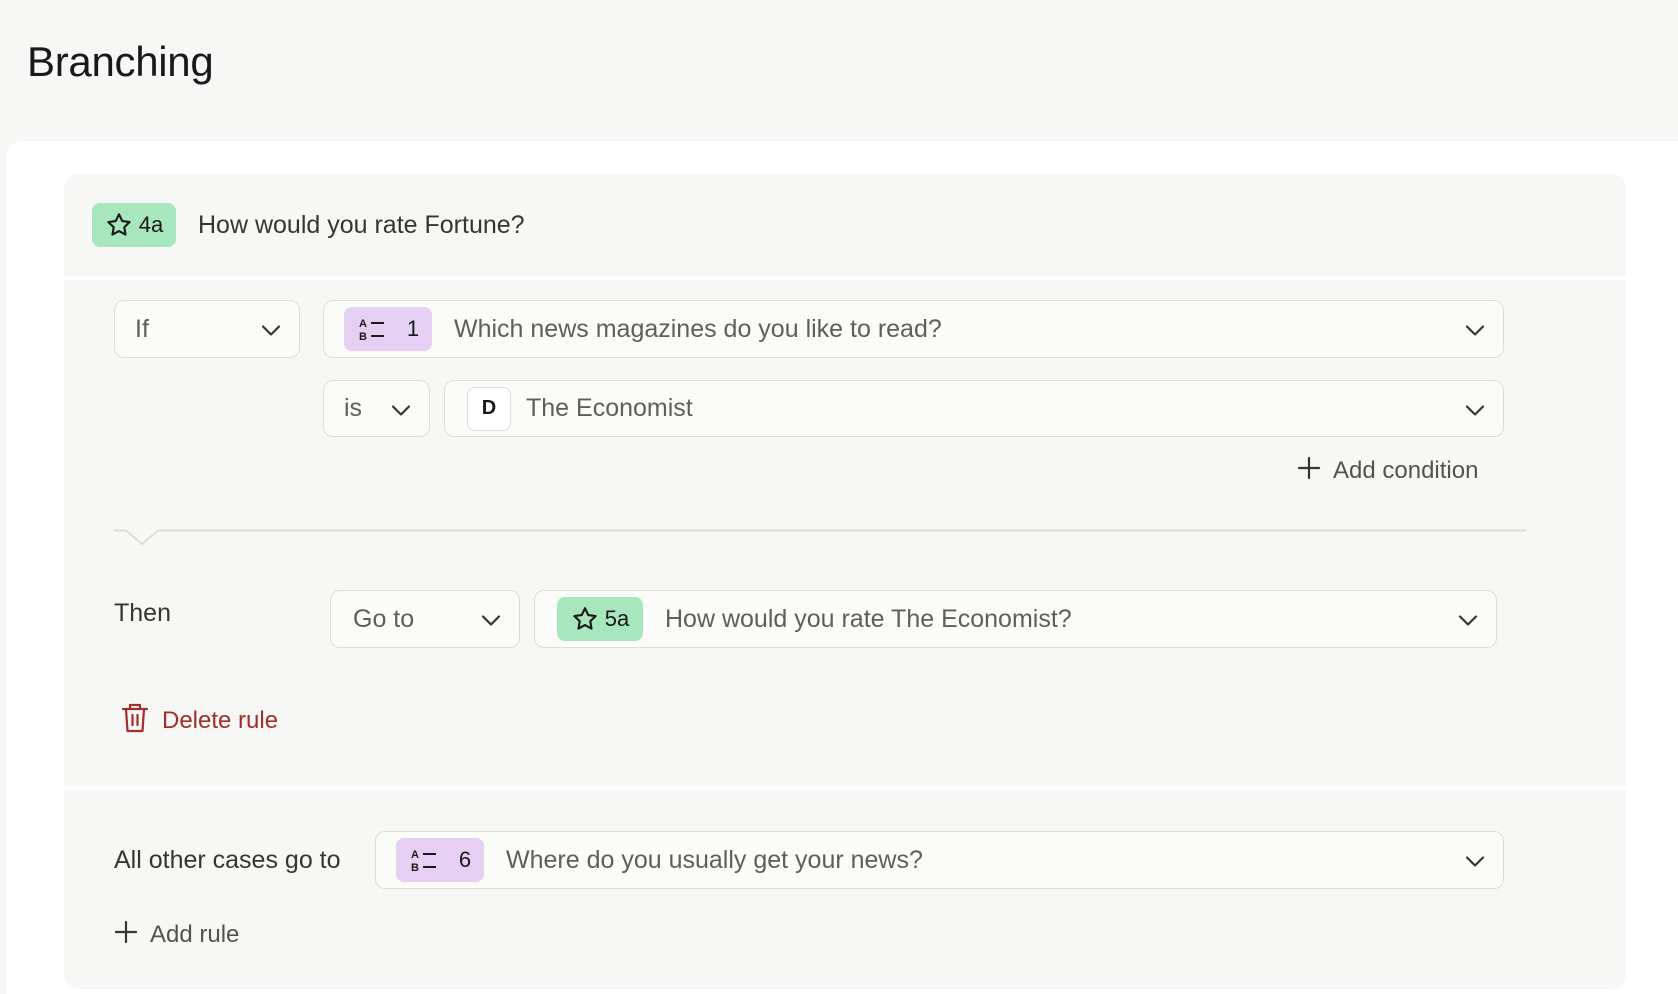 This screenshot has width=1678, height=994. I want to click on target-question-text: How would you rate The Economist?, so click(868, 618).